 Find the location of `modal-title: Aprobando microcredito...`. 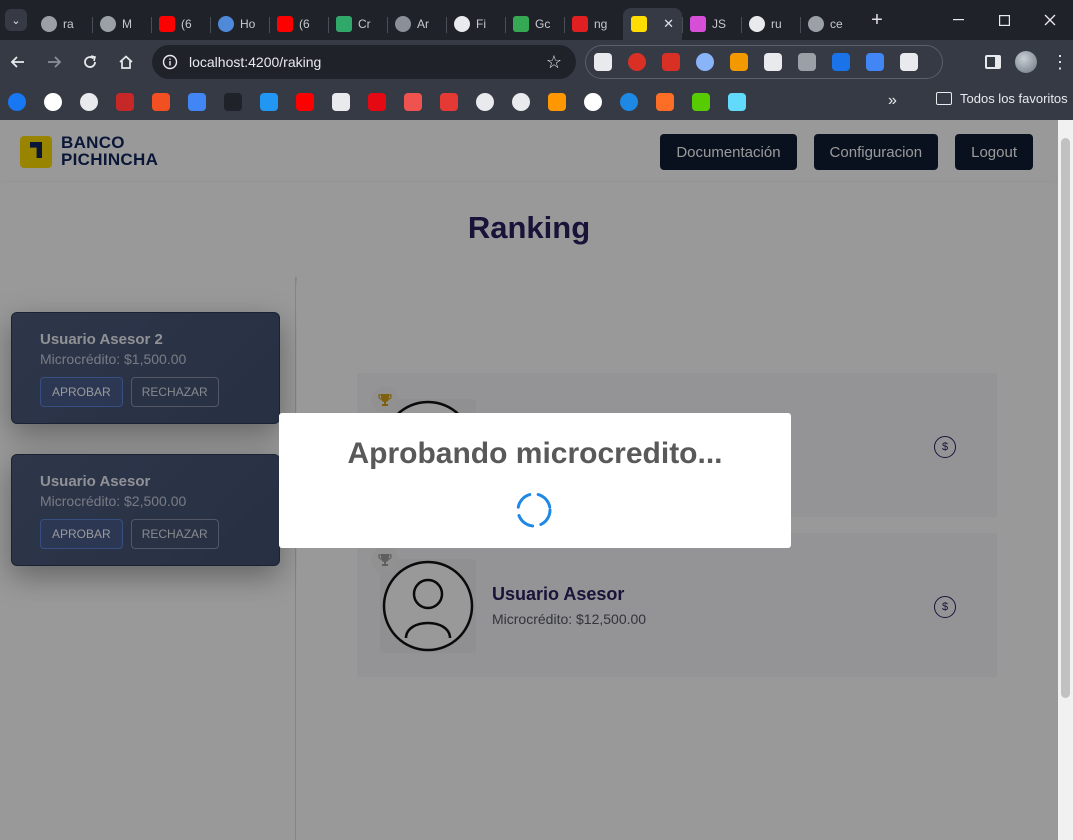

modal-title: Aprobando microcredito... is located at coordinates (535, 453).